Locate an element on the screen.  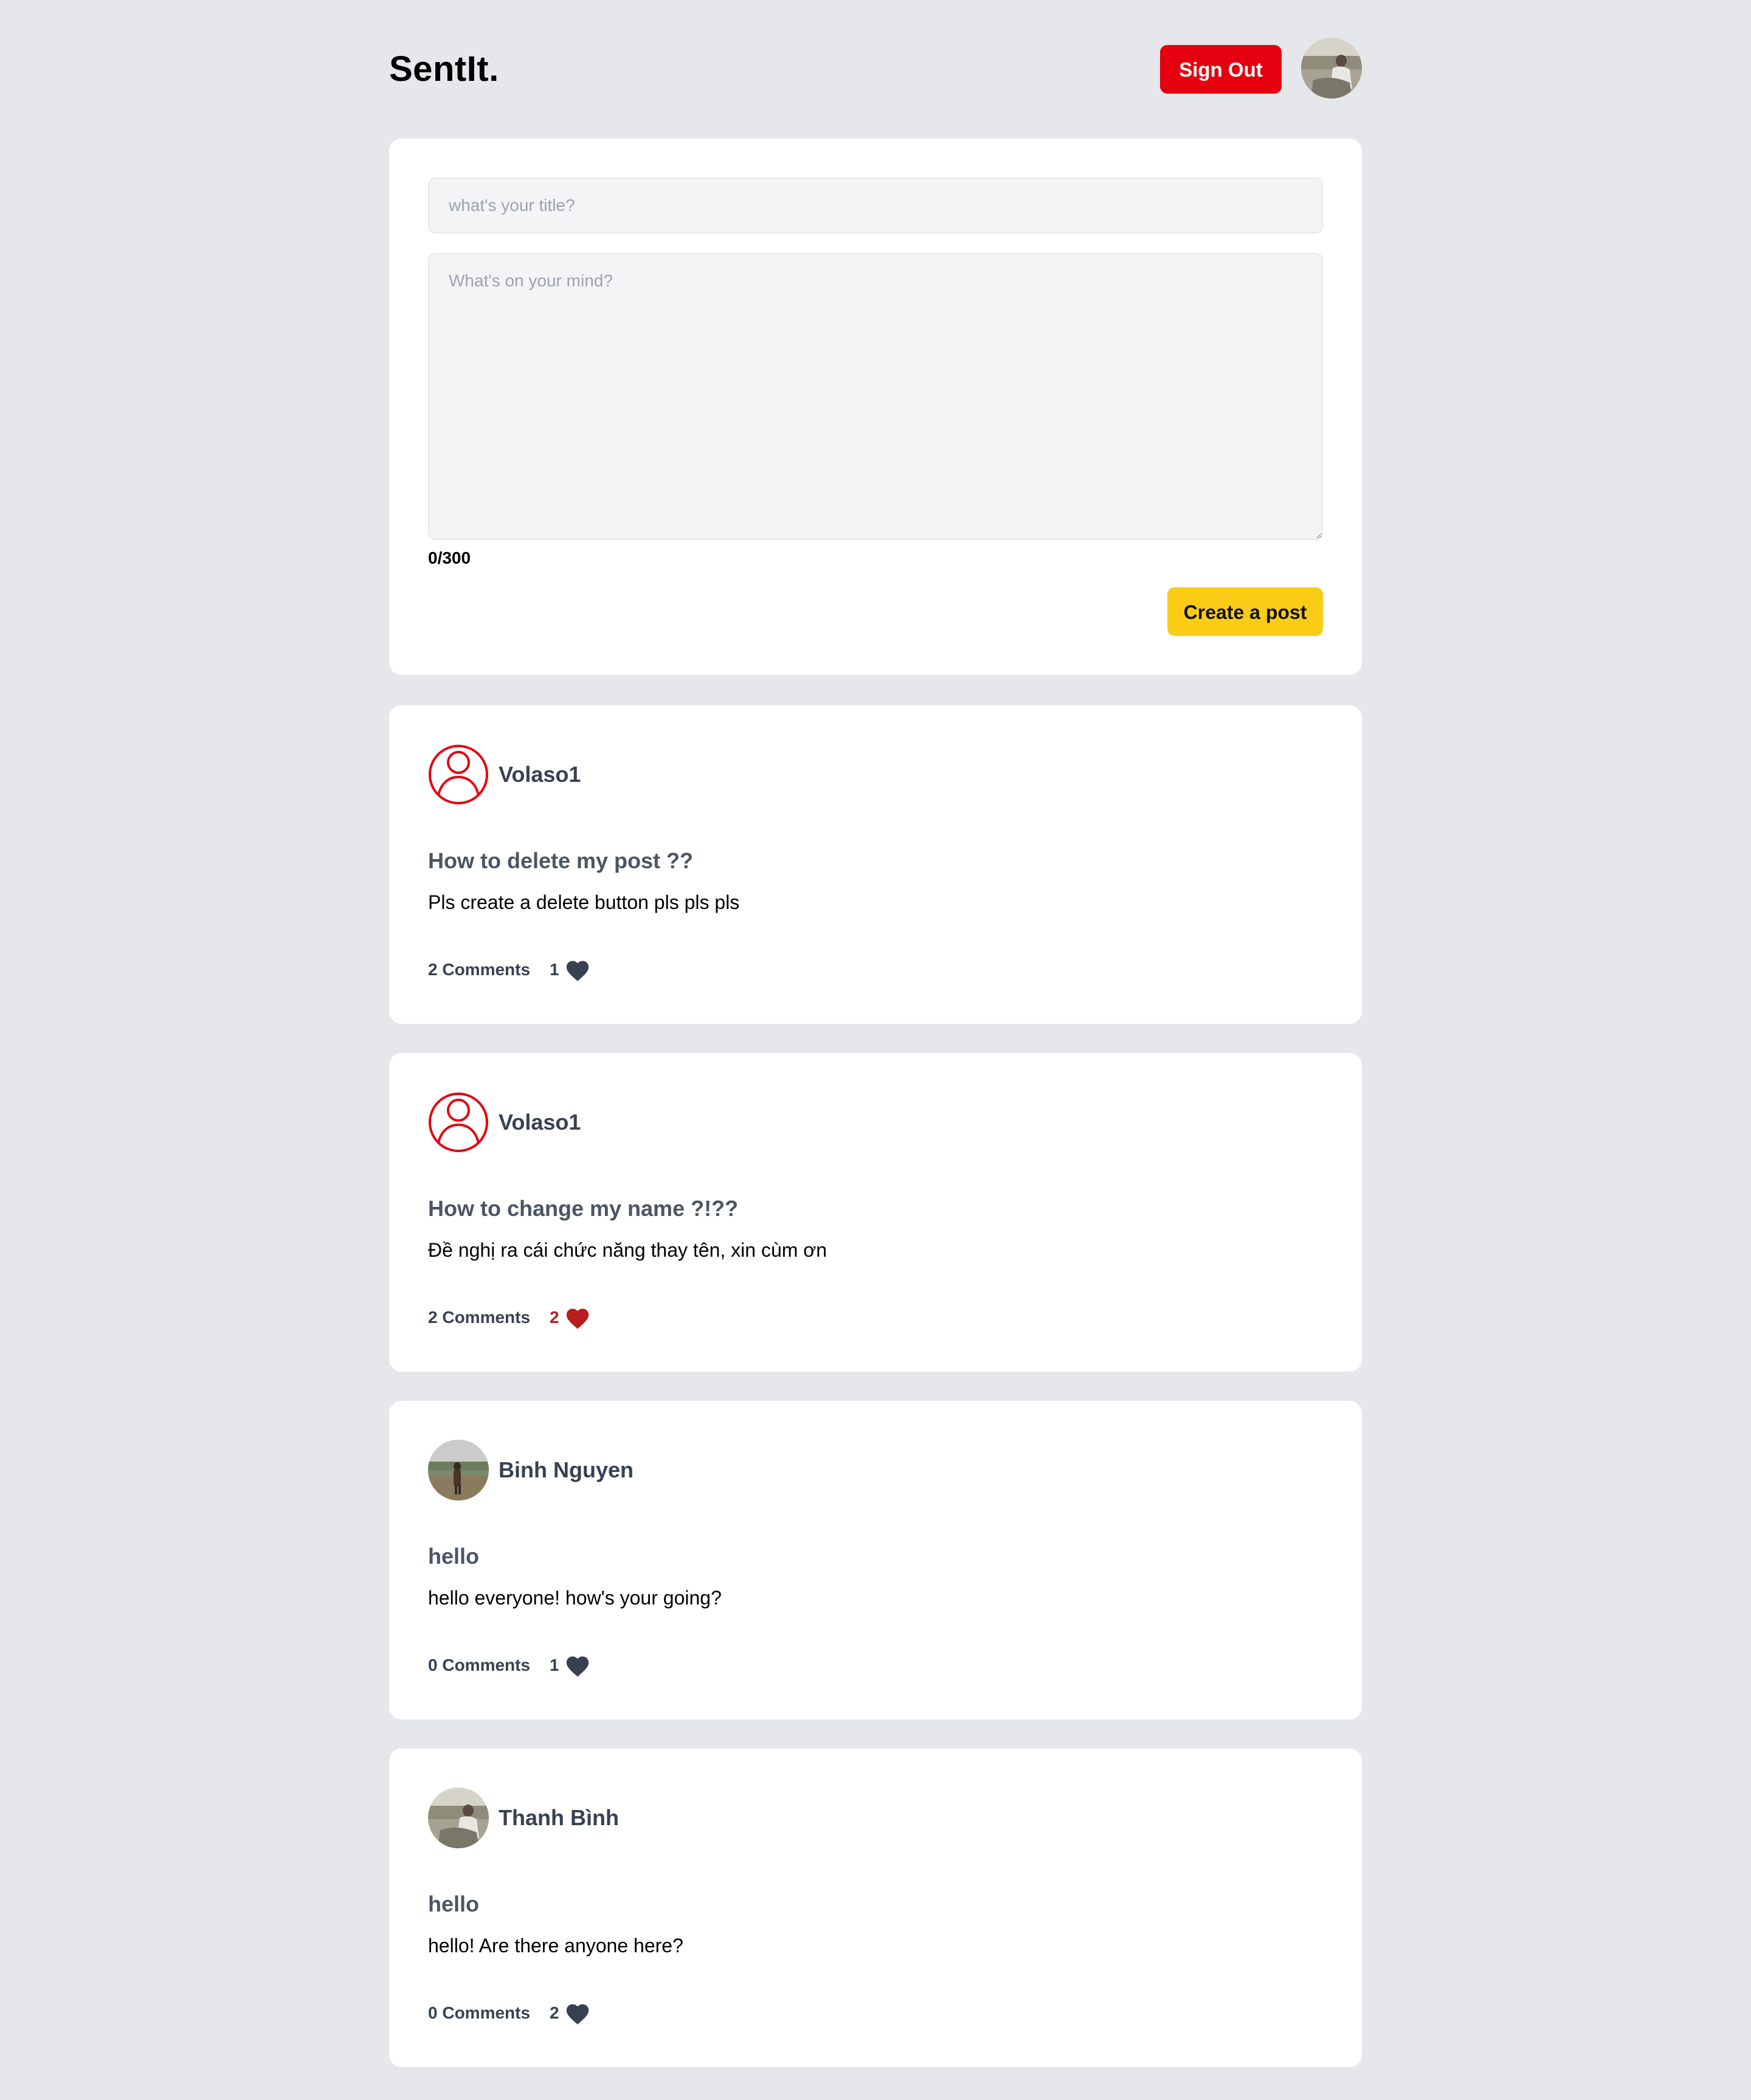
post-body: Pls create a delete button pls pls pls is located at coordinates (584, 902).